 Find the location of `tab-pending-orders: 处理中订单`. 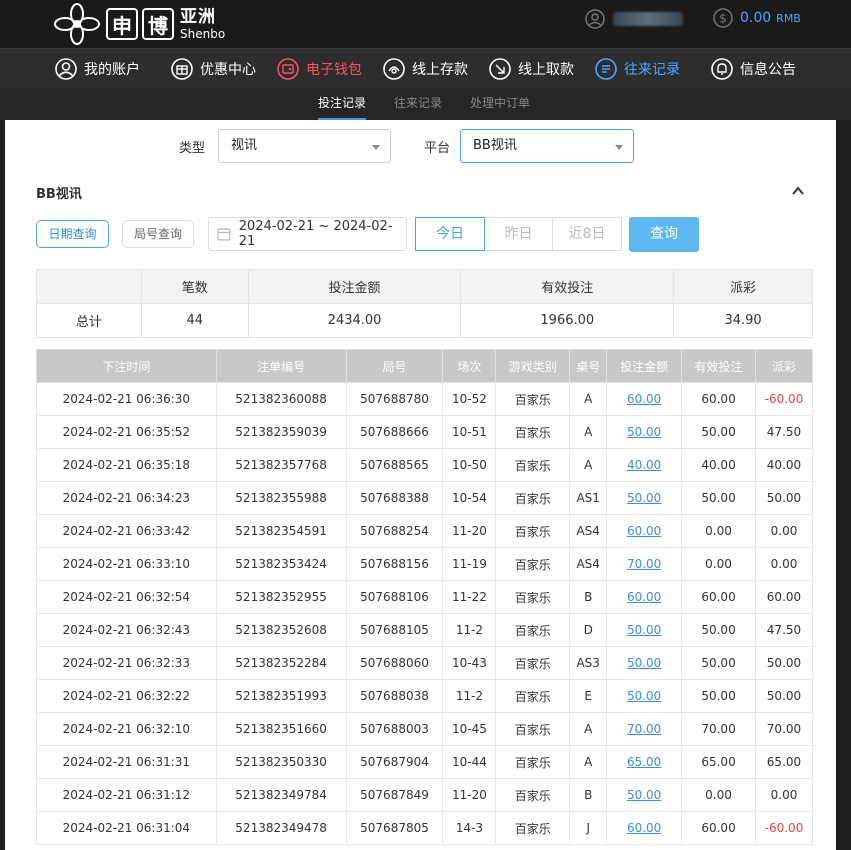

tab-pending-orders: 处理中订单 is located at coordinates (500, 104).